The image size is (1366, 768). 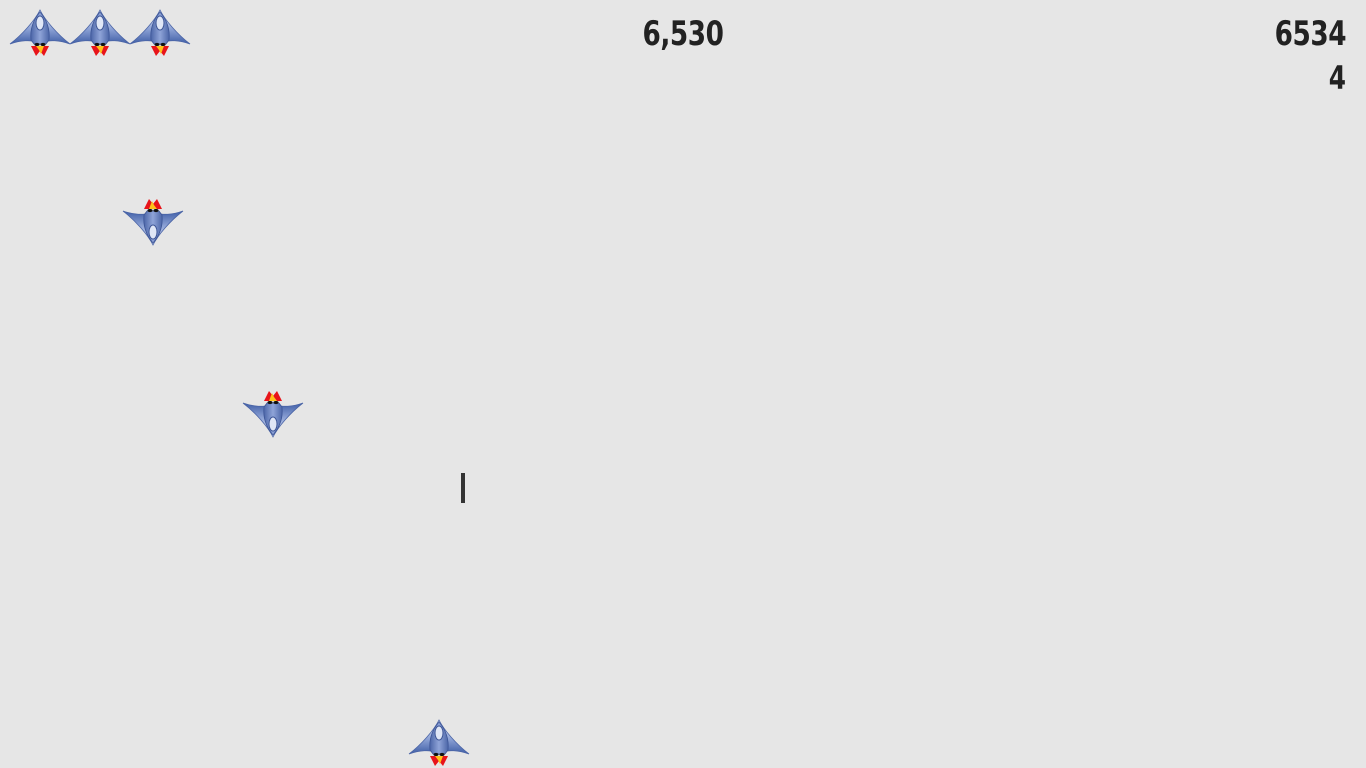 I want to click on player-bullet, so click(x=463, y=488).